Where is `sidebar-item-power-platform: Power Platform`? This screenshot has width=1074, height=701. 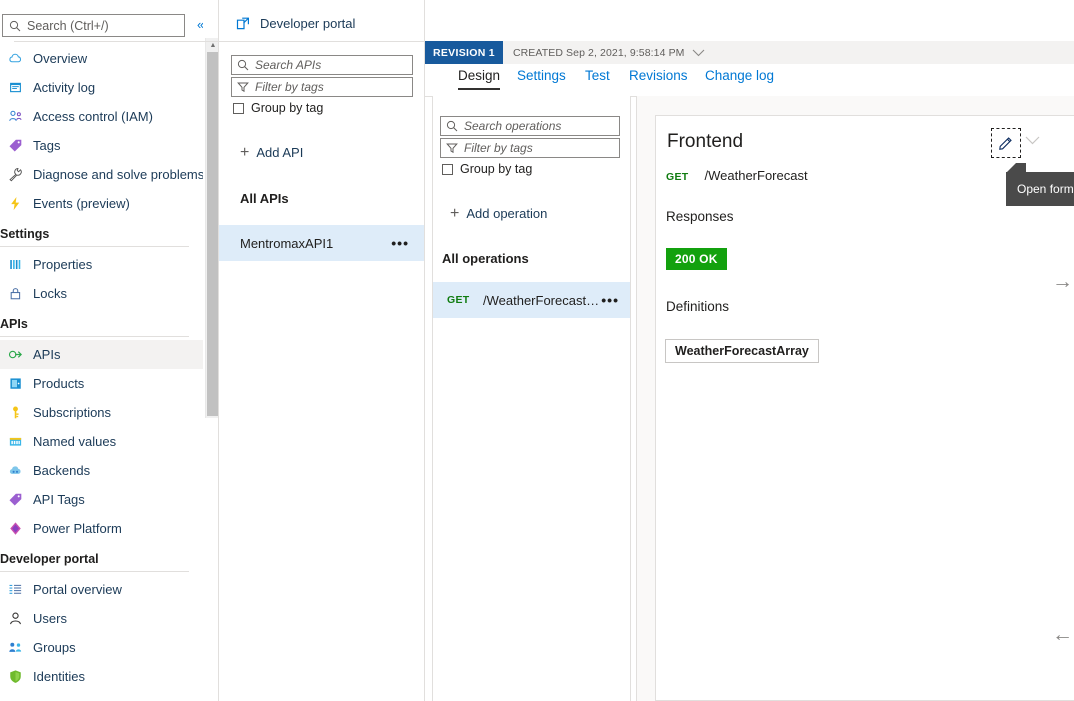
sidebar-item-power-platform: Power Platform is located at coordinates (101, 528).